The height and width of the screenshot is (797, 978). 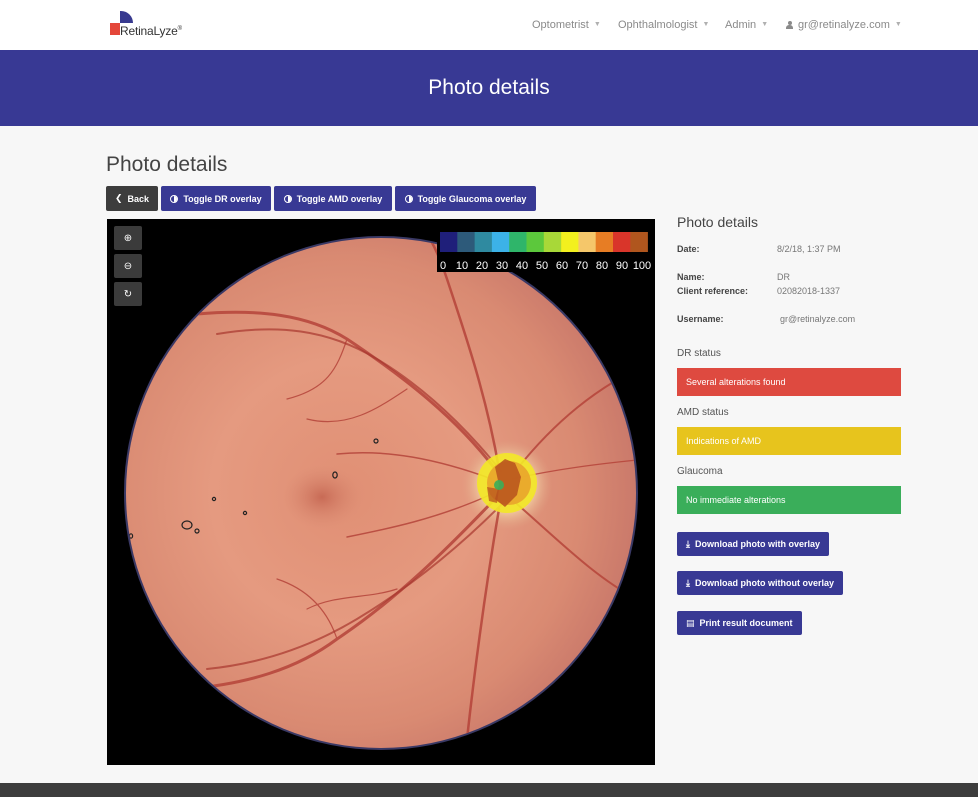 I want to click on nav-admin: Admin ▼, so click(x=746, y=25).